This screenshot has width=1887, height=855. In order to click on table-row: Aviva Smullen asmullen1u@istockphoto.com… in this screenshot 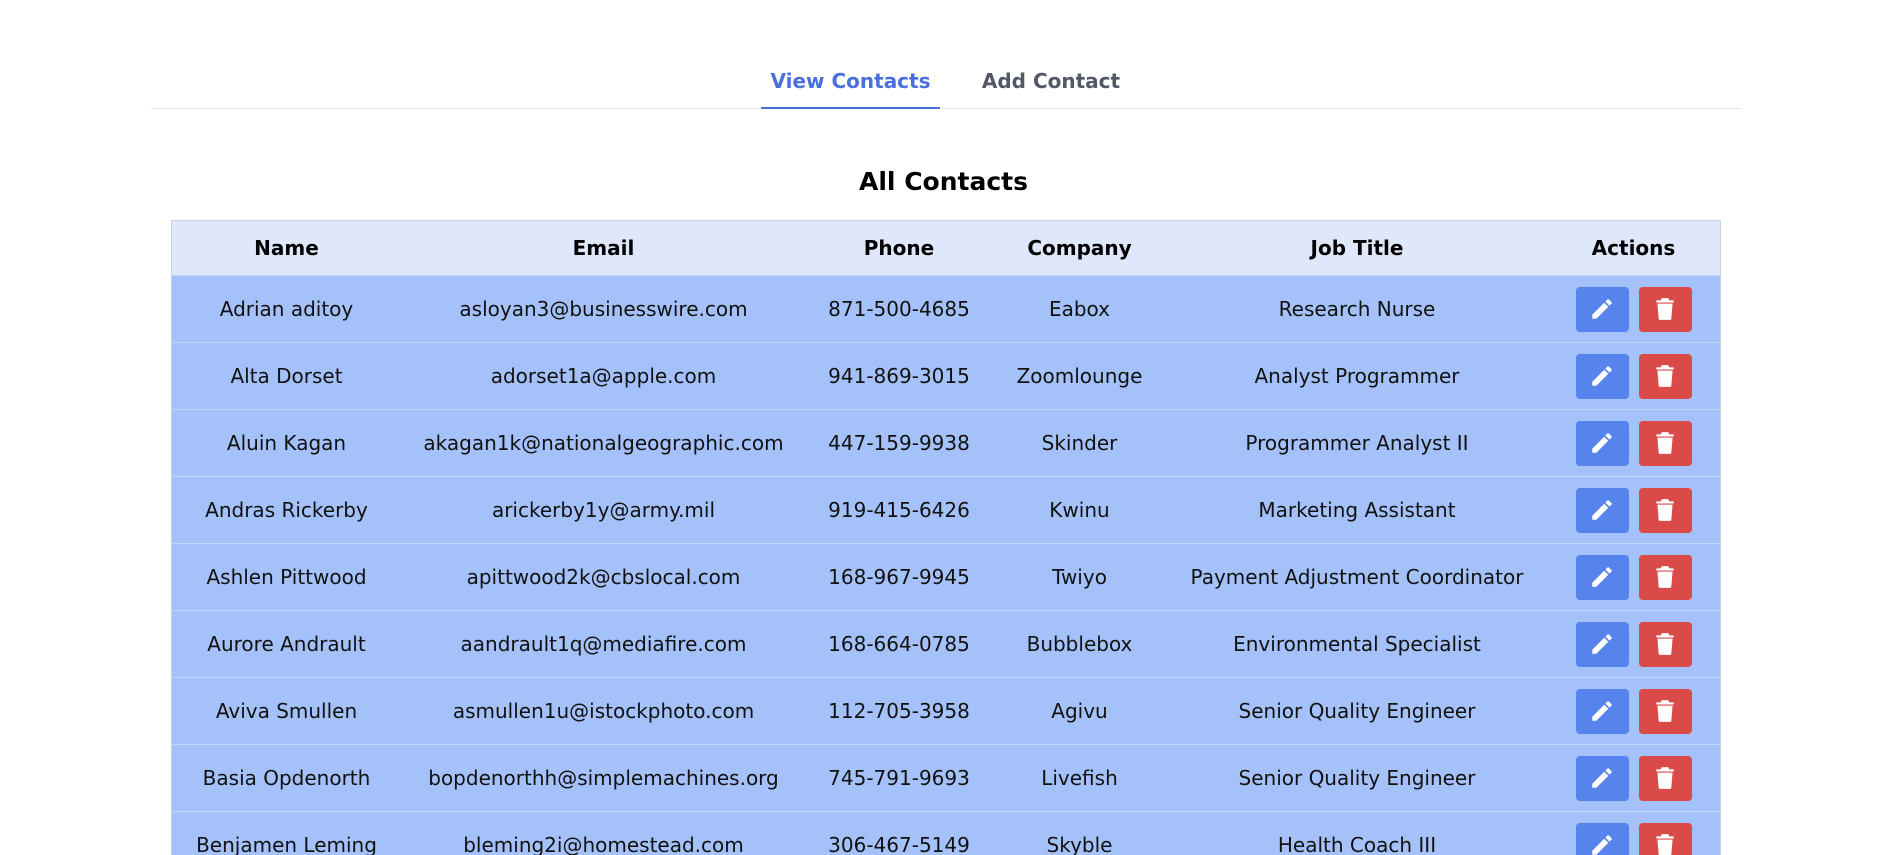, I will do `click(946, 711)`.